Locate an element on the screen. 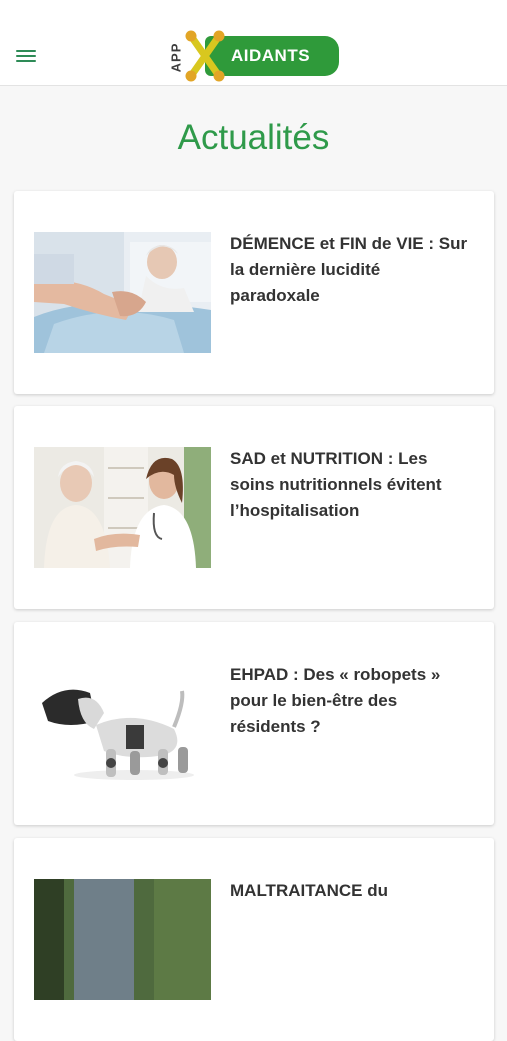  logo-name-text: AIDANTS is located at coordinates (271, 55).